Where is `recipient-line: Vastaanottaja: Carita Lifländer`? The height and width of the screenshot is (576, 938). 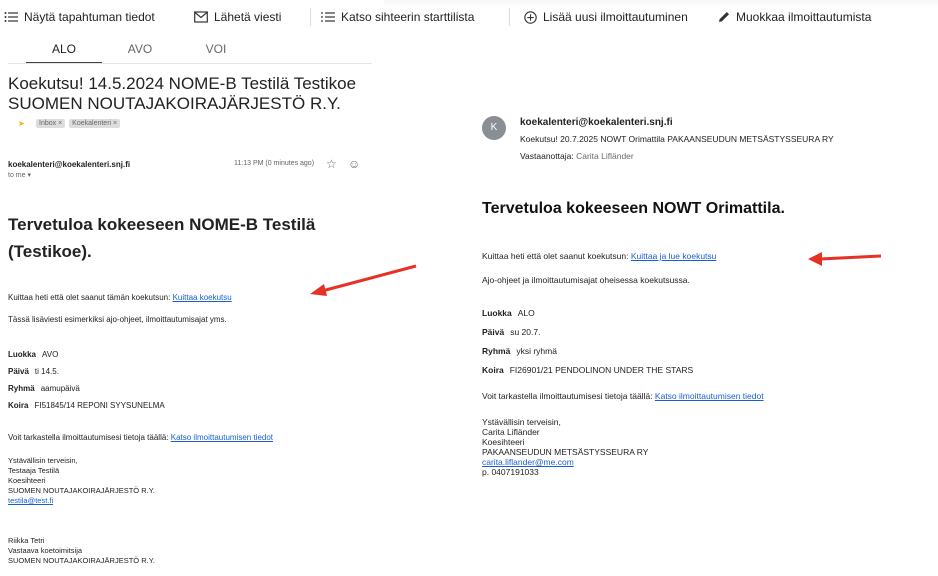 recipient-line: Vastaanottaja: Carita Lifländer is located at coordinates (577, 156).